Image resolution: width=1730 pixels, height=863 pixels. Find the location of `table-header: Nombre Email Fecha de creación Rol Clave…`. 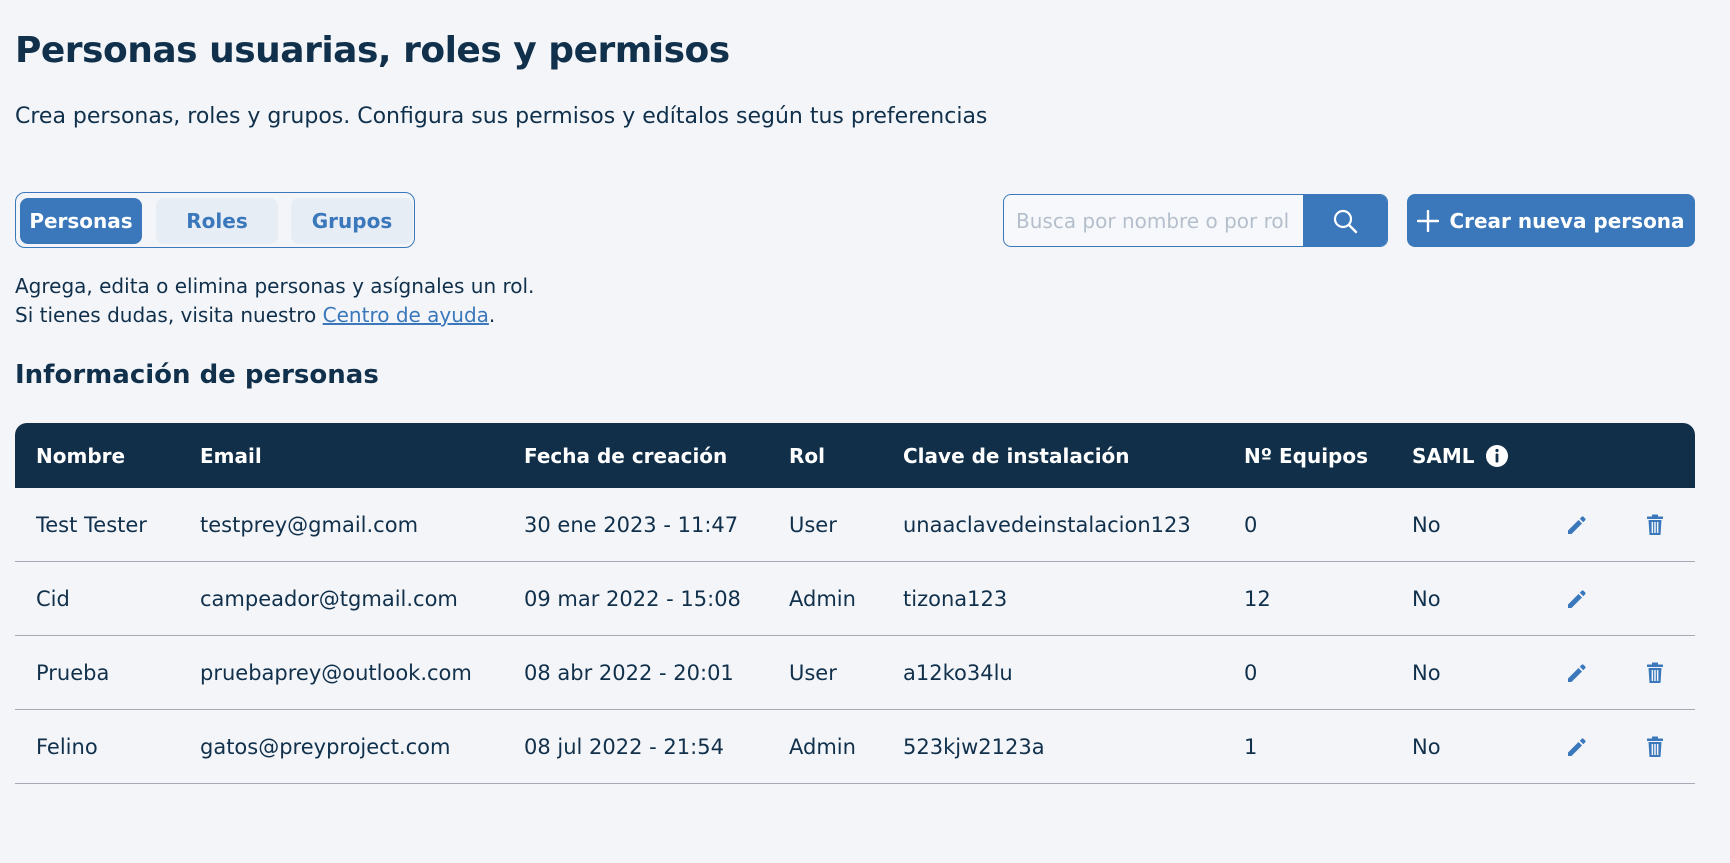

table-header: Nombre Email Fecha de creación Rol Clave… is located at coordinates (855, 455).